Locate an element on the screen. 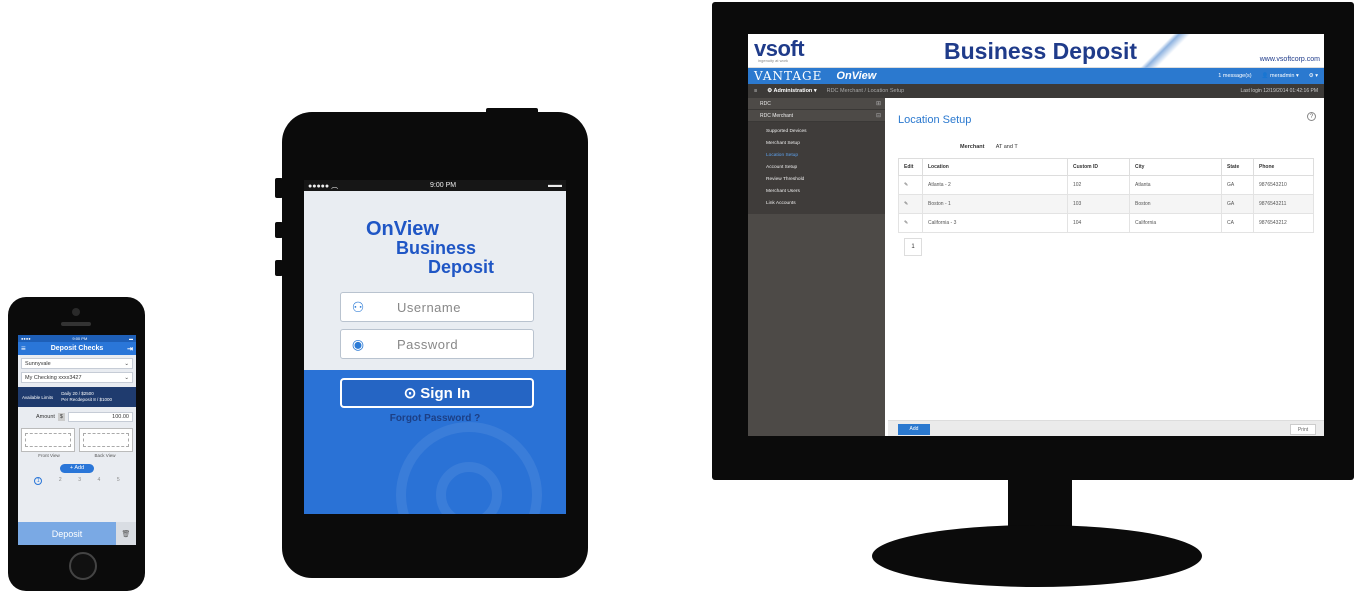 The image size is (1362, 594). sidebar-item-merchant-users: Merchant Users is located at coordinates (816, 192).